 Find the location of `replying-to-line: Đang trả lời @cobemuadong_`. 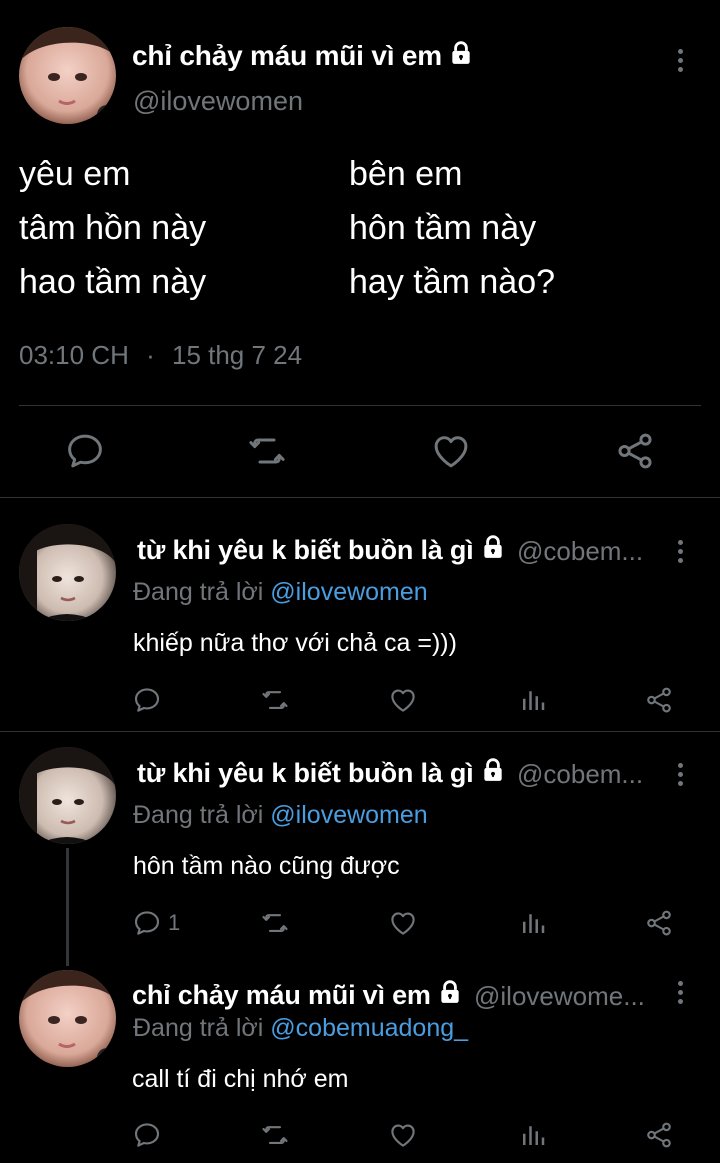

replying-to-line: Đang trả lời @cobemuadong_ is located at coordinates (300, 1028).